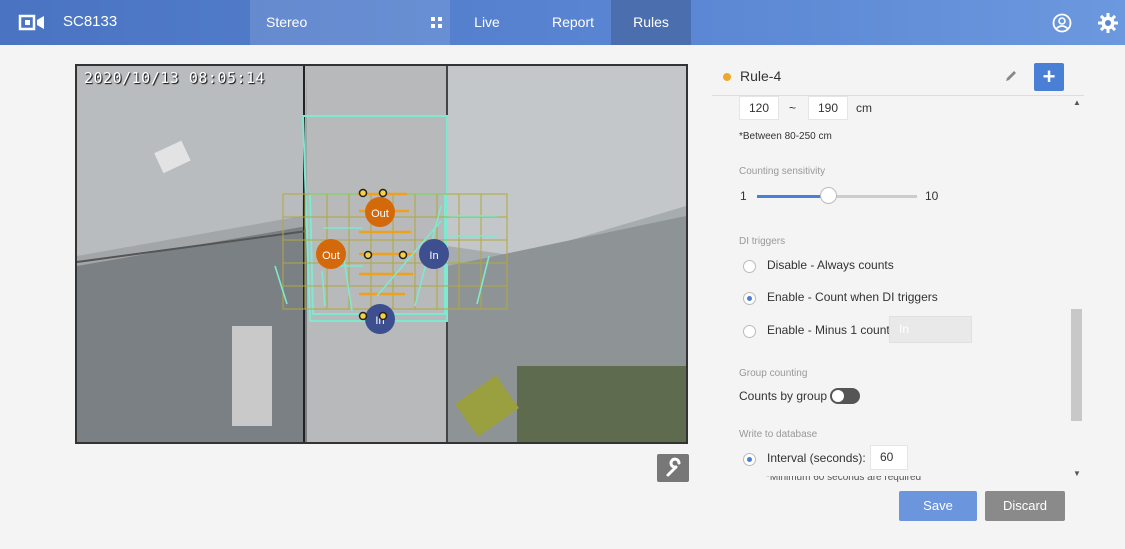  Describe the element at coordinates (932, 196) in the screenshot. I see `sensitivity-max: 10` at that location.